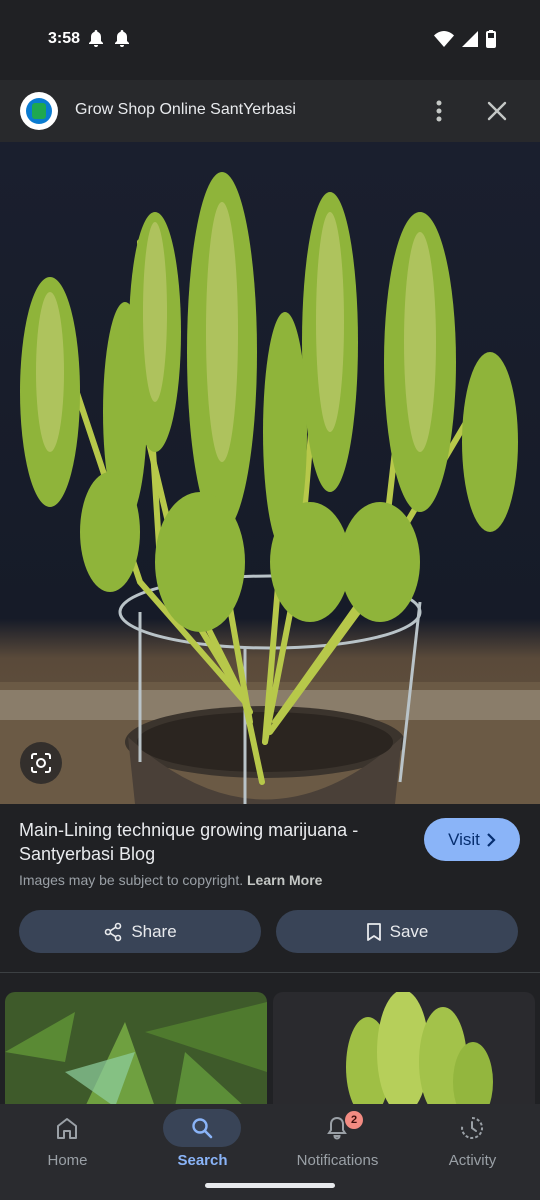  I want to click on gesture-home-indicator, so click(270, 1185).